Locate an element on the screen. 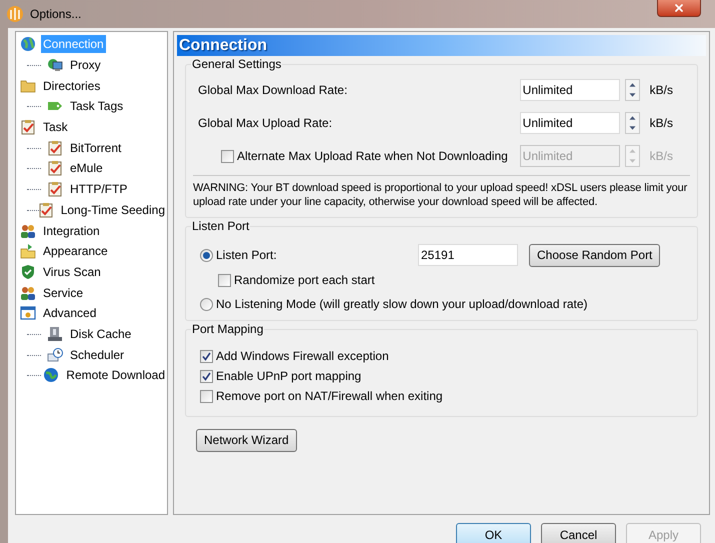 Image resolution: width=715 pixels, height=543 pixels. option-label: Alternate Max Upload Rate when Not Downloading is located at coordinates (372, 156).